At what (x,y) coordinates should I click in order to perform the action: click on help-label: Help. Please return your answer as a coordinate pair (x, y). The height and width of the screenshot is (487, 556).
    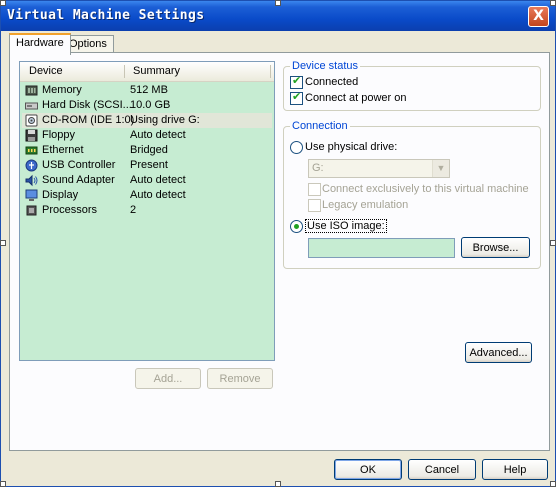
    Looking at the image, I should click on (515, 470).